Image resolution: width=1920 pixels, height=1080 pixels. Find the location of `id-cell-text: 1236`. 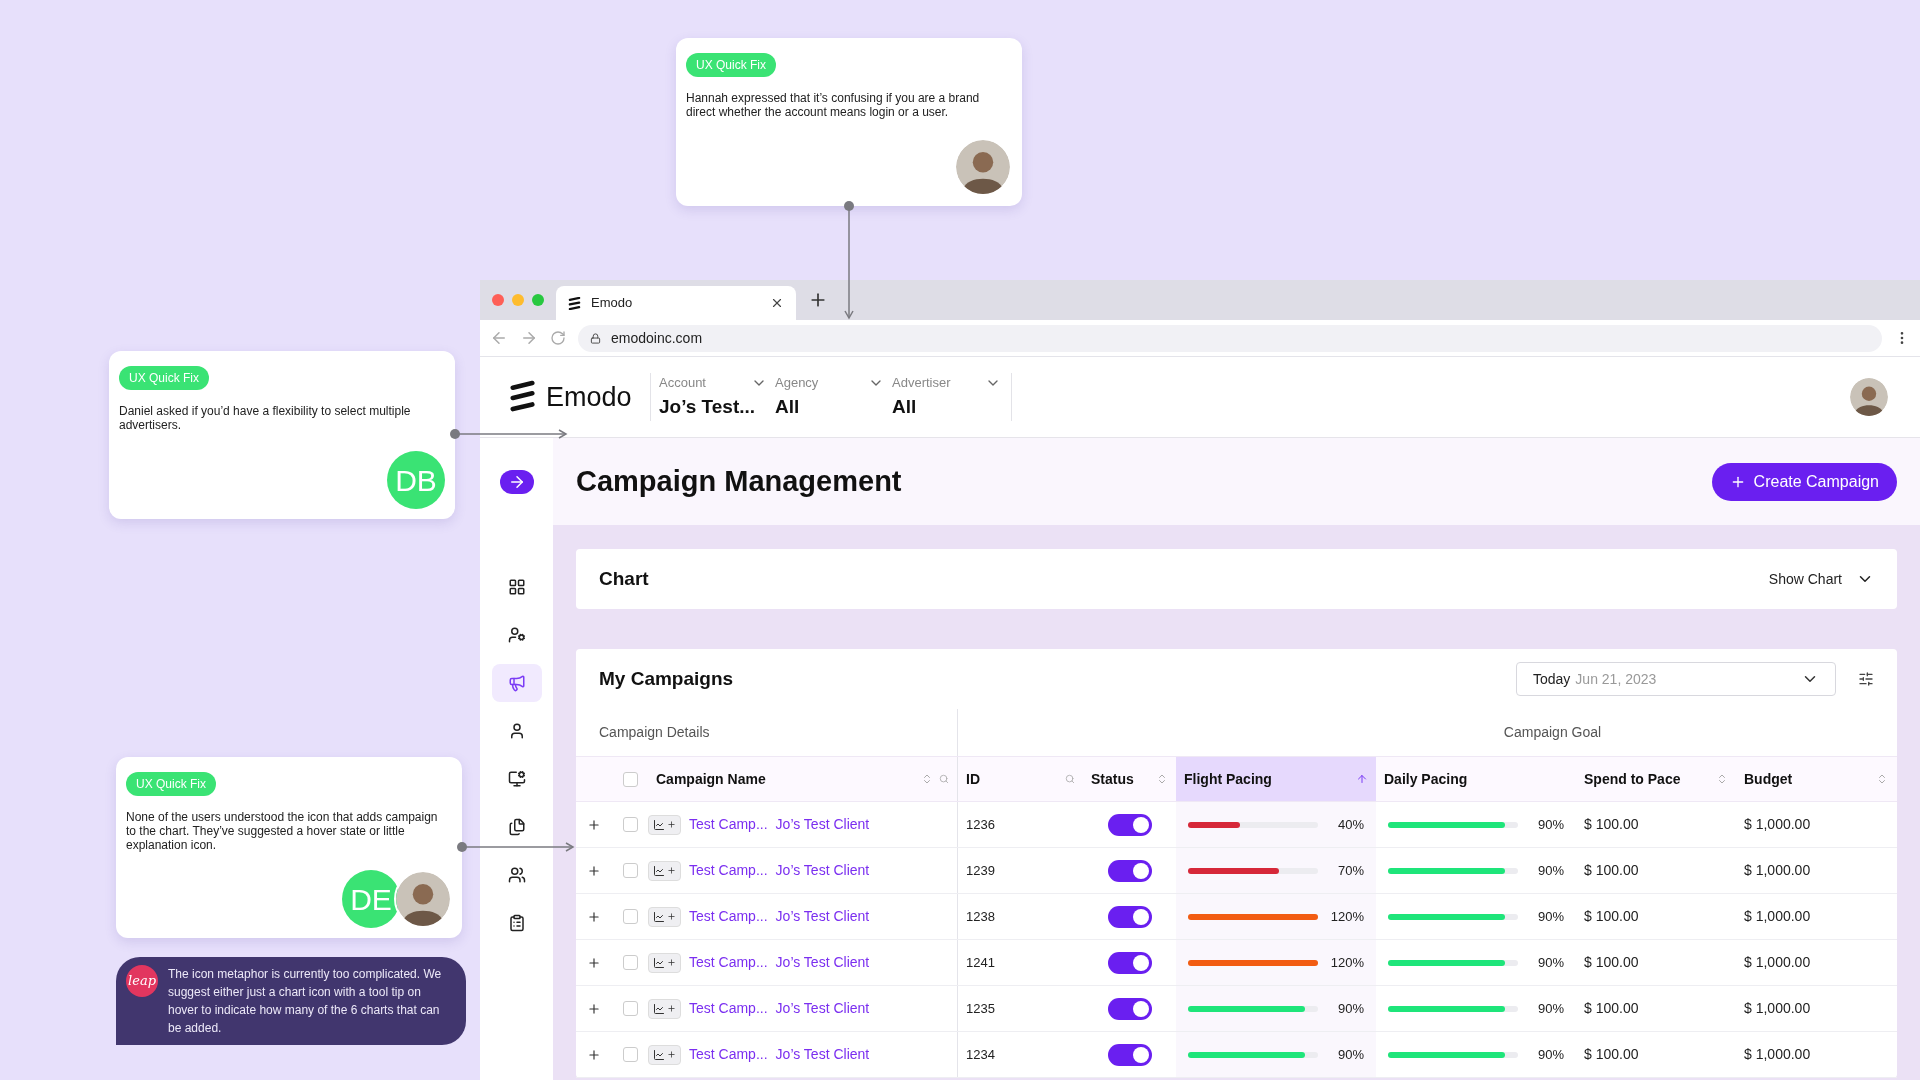

id-cell-text: 1236 is located at coordinates (980, 824).